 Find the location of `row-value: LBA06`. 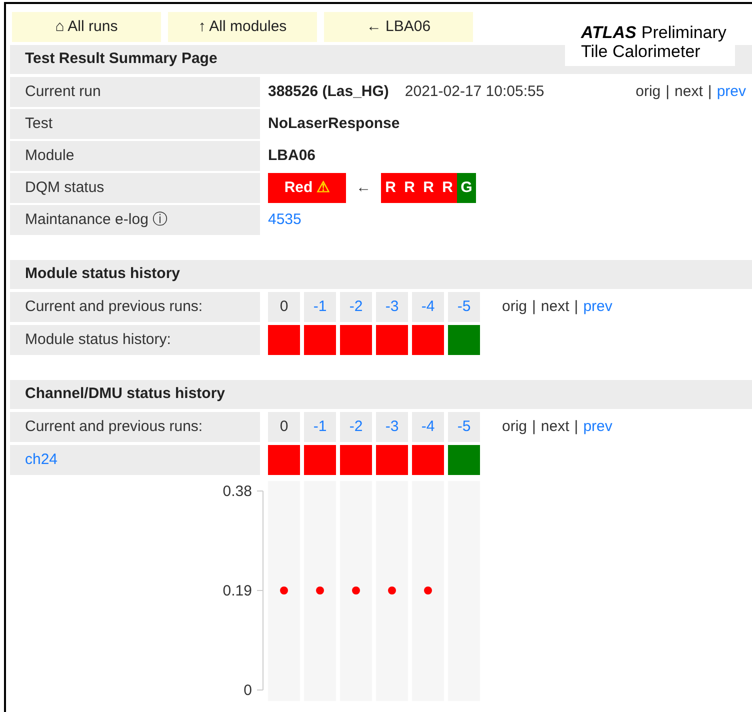

row-value: LBA06 is located at coordinates (292, 156).